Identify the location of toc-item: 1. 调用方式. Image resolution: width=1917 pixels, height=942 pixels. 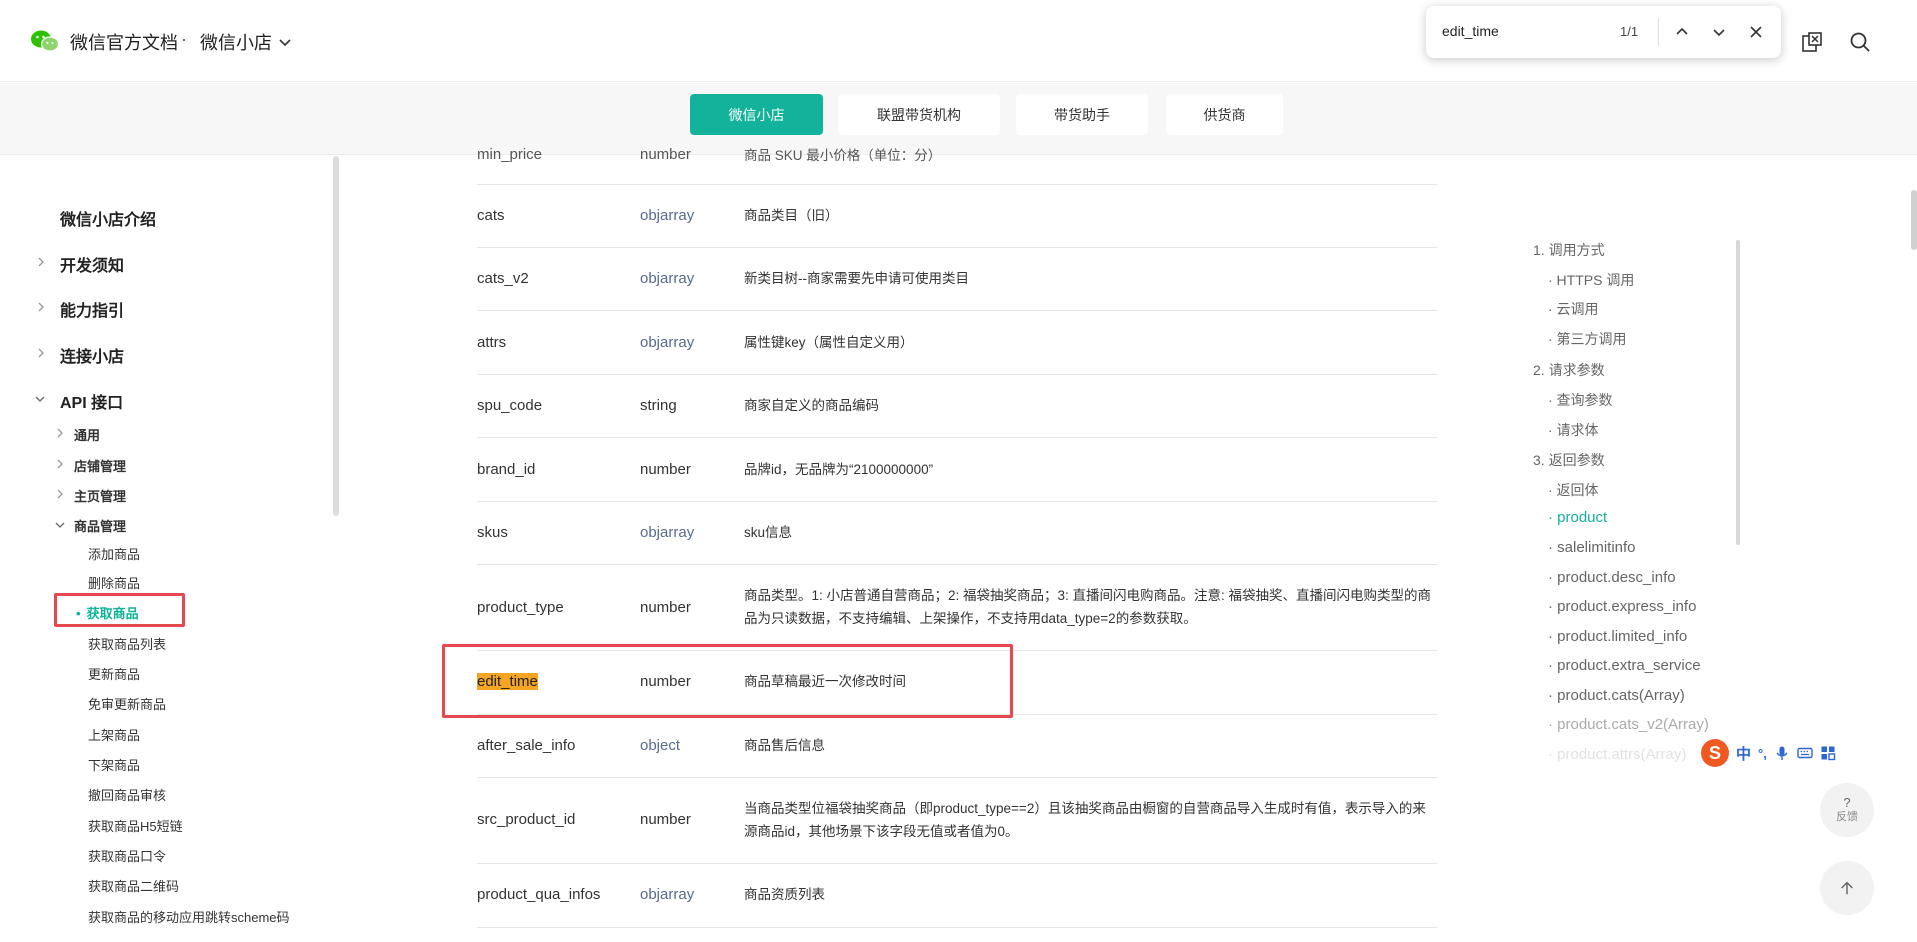
(1569, 250).